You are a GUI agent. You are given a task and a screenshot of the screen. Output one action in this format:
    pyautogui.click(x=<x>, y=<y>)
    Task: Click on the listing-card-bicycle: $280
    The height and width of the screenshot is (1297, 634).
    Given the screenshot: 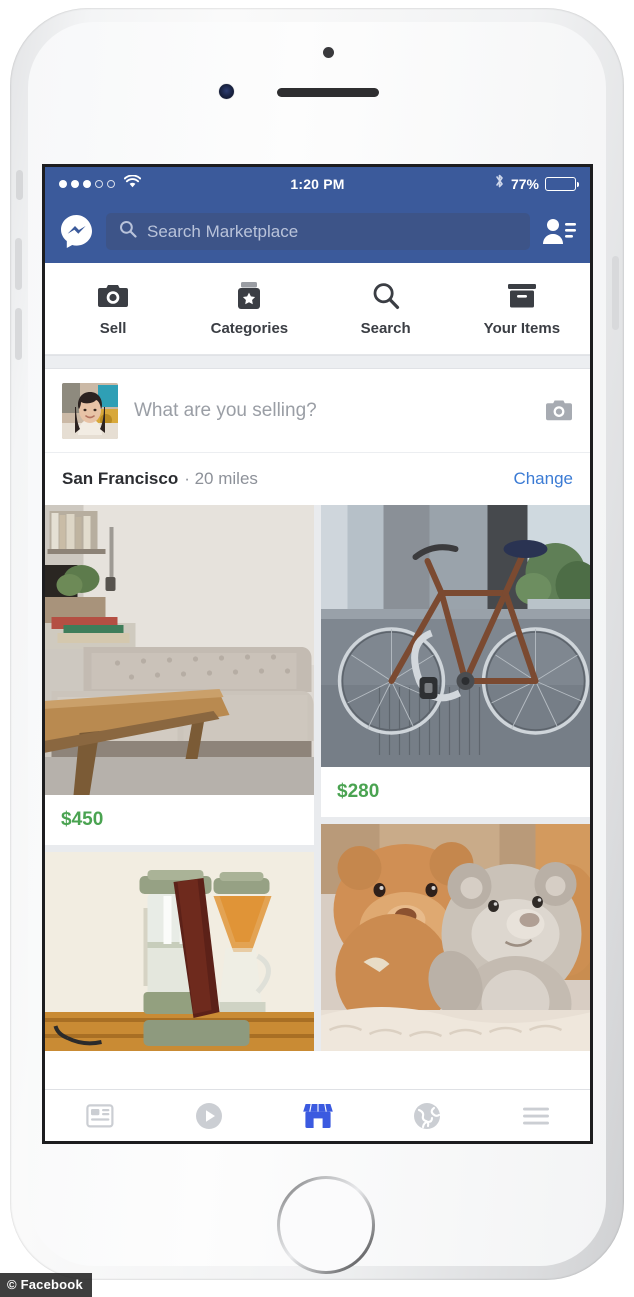 What is the action you would take?
    pyautogui.click(x=455, y=661)
    